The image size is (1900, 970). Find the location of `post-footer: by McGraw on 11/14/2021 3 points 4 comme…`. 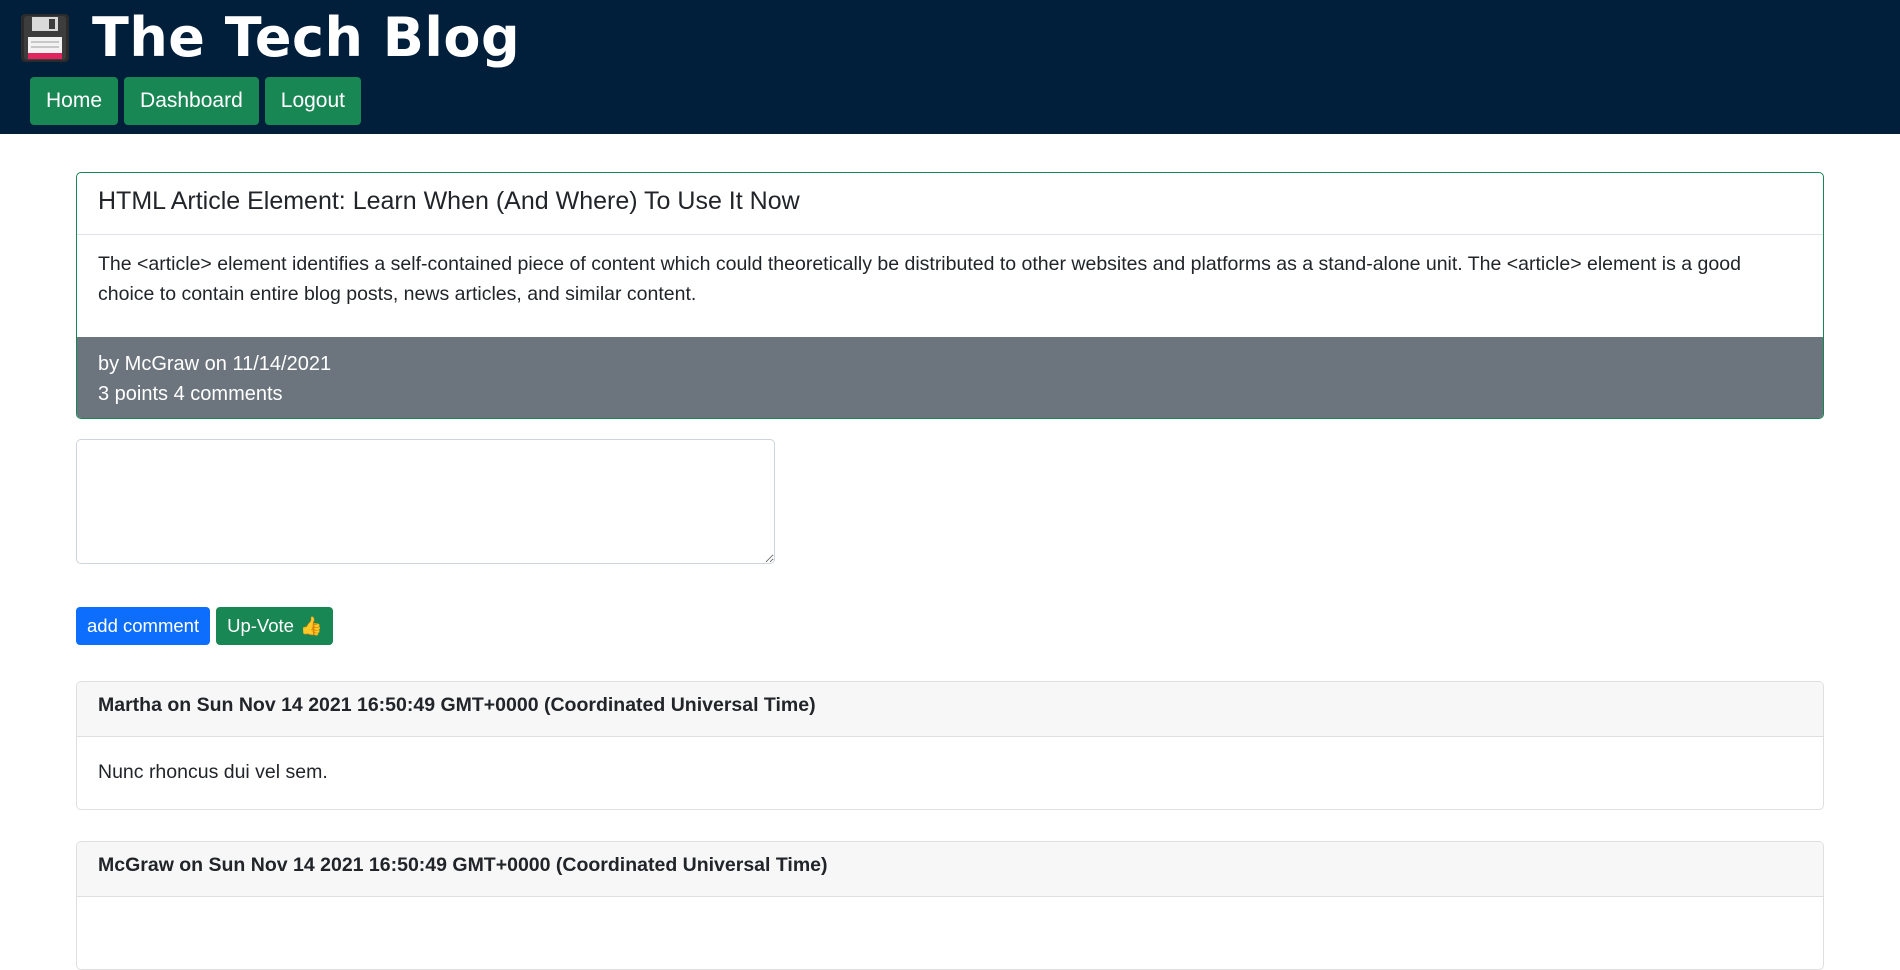

post-footer: by McGraw on 11/14/2021 3 points 4 comme… is located at coordinates (950, 377).